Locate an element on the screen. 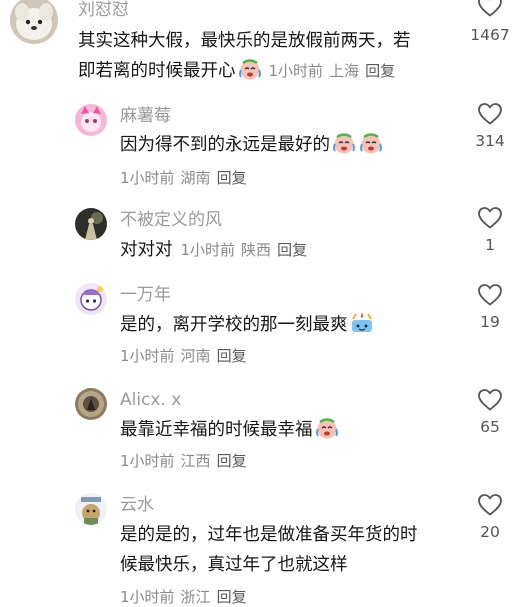 This screenshot has width=518, height=607. comment-author: 麻薯莓 is located at coordinates (145, 116).